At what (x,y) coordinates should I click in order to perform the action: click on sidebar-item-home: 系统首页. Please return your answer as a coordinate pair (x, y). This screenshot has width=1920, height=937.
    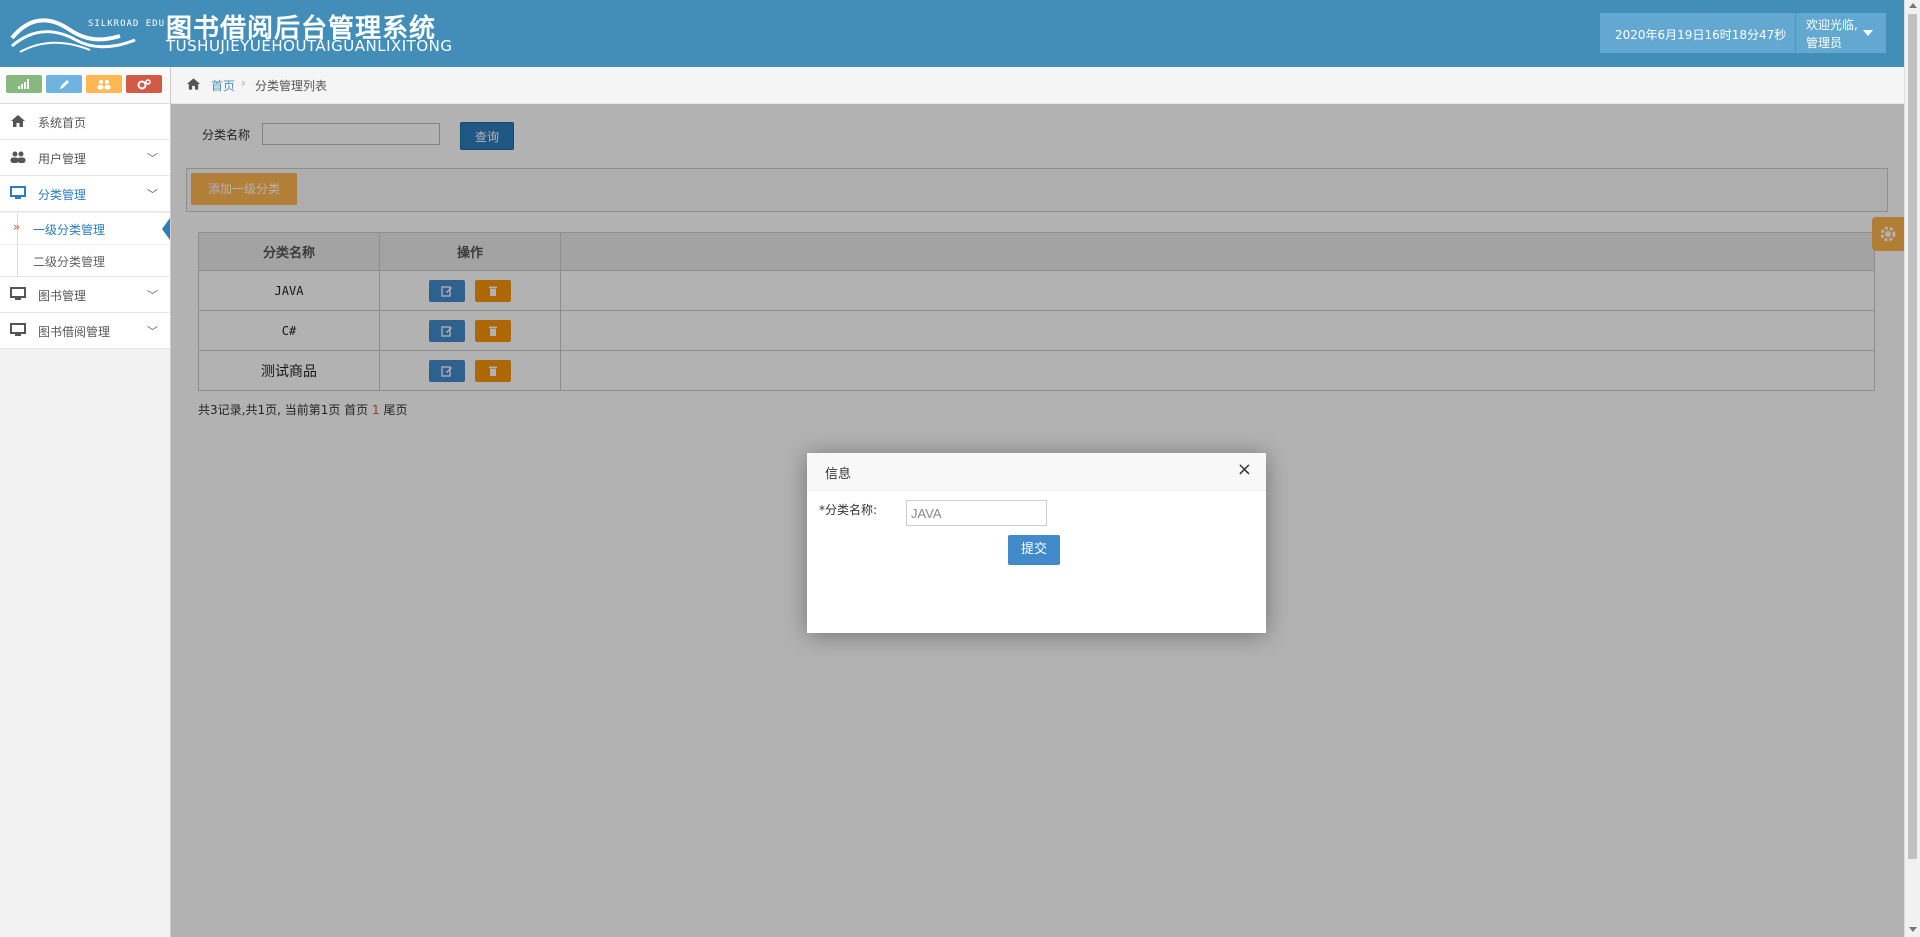
    Looking at the image, I should click on (85, 122).